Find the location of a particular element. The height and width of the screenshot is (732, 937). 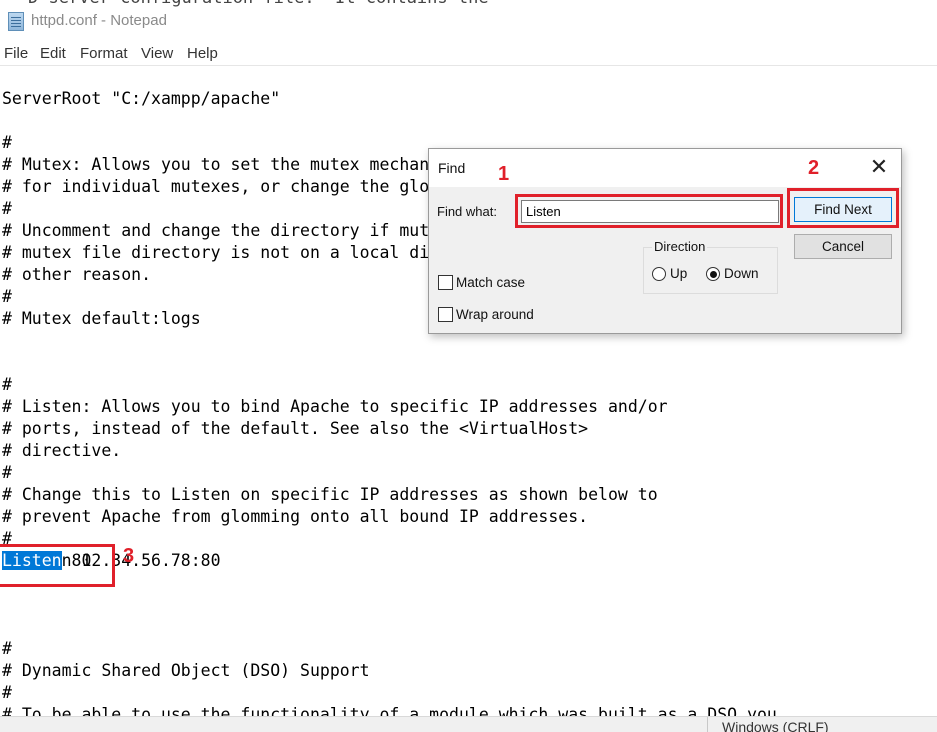

find-what-label: Find what: is located at coordinates (467, 211).